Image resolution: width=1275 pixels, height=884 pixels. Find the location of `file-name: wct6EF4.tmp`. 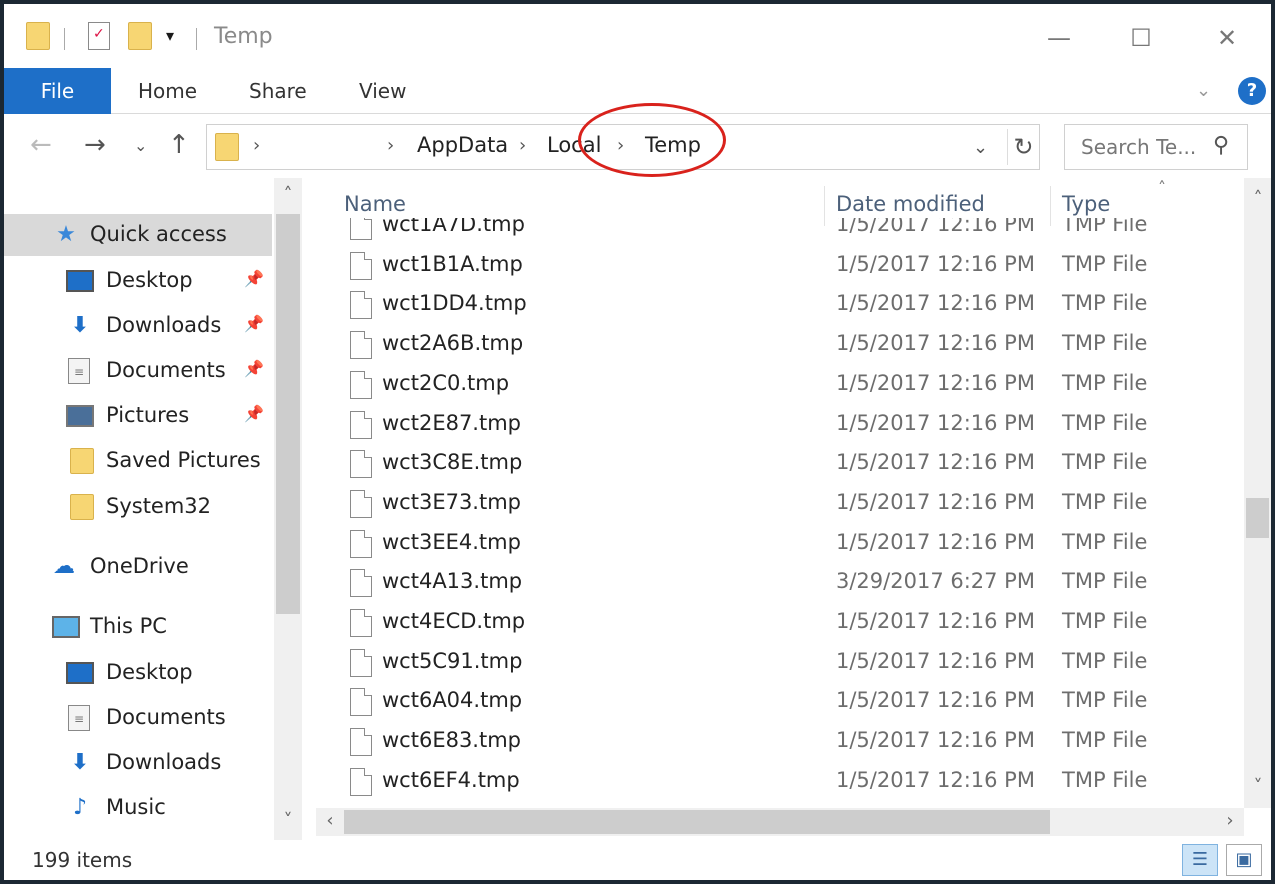

file-name: wct6EF4.tmp is located at coordinates (451, 779).